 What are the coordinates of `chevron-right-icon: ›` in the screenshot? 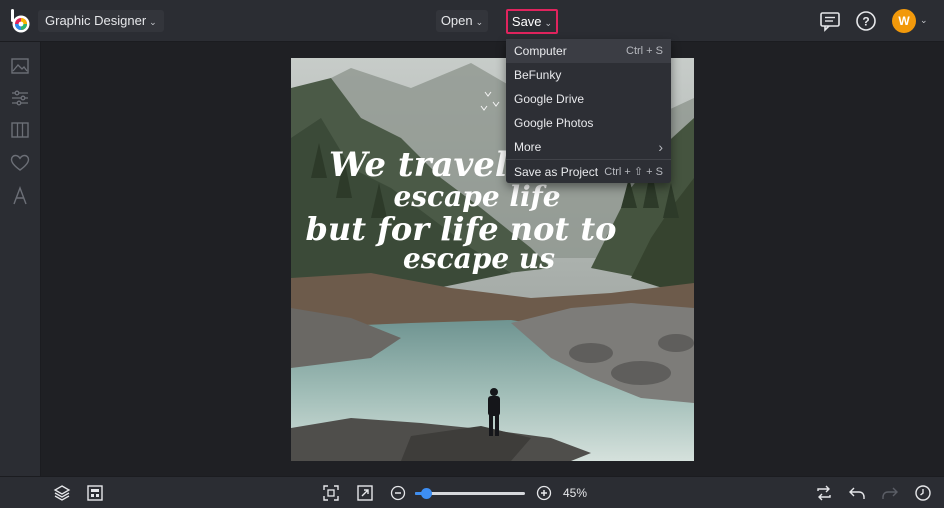 It's located at (660, 147).